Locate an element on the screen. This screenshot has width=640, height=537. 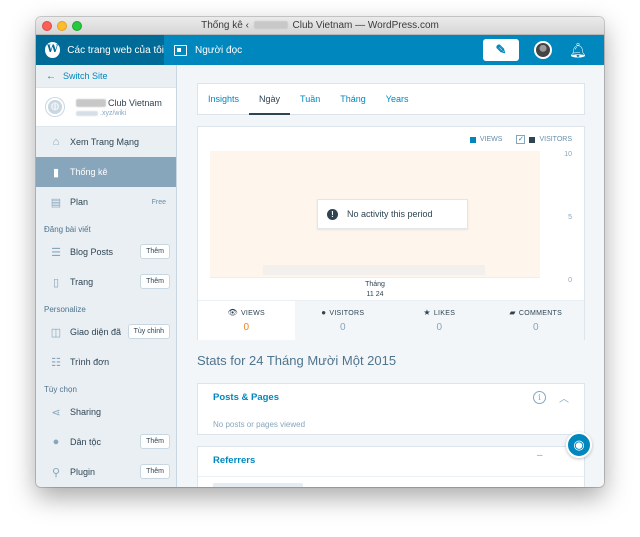
sidebar-item-people: ● Dân tộc Thêm is located at coordinates (106, 442).